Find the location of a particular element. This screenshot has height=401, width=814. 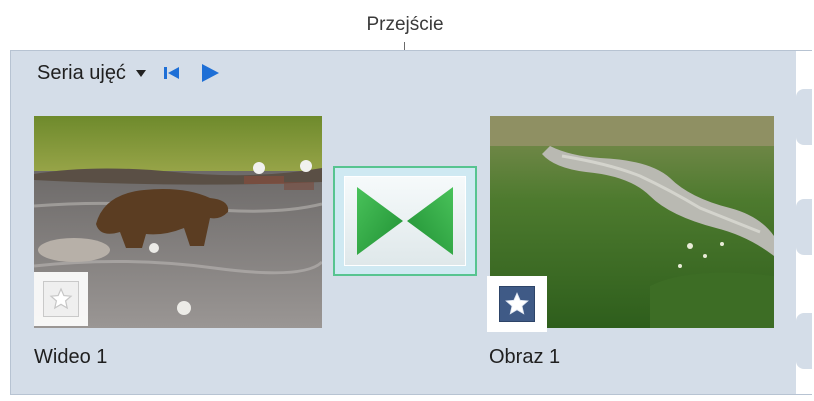

dropdown-arrow-icon is located at coordinates (140, 73).